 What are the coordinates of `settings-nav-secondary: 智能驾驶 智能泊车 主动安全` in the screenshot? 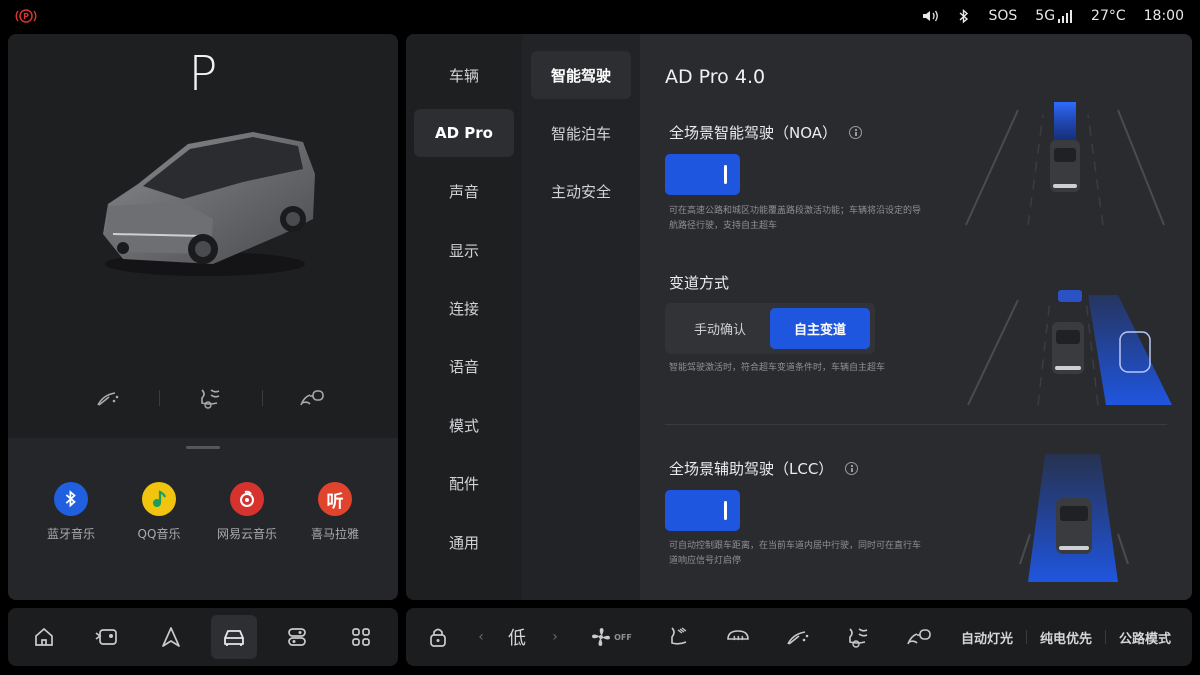 It's located at (581, 317).